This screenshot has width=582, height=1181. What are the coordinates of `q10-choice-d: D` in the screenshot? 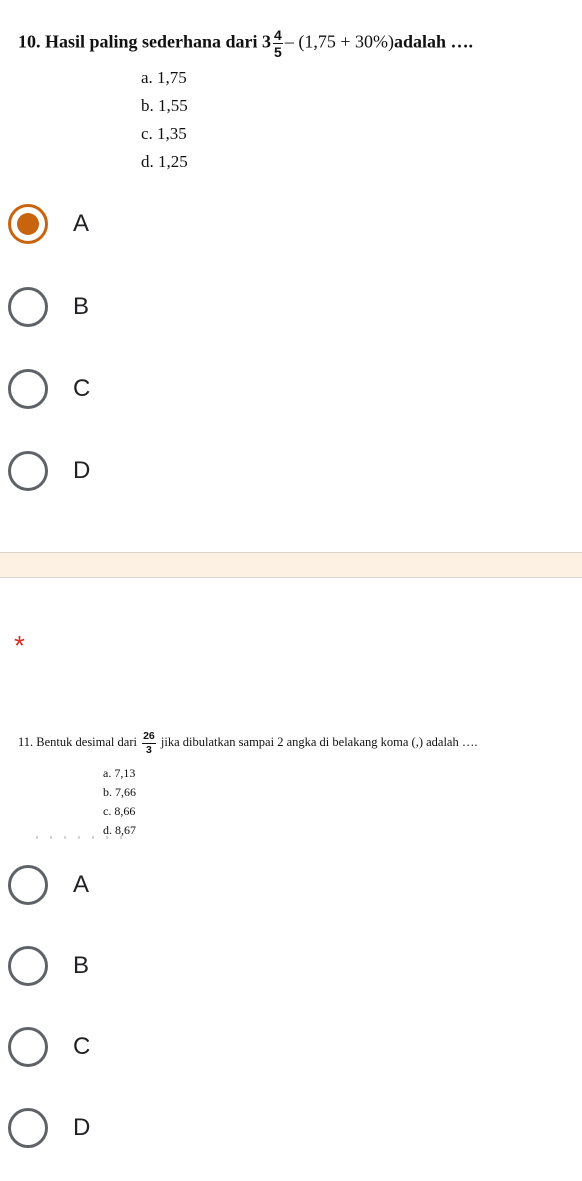 It's located at (49, 471).